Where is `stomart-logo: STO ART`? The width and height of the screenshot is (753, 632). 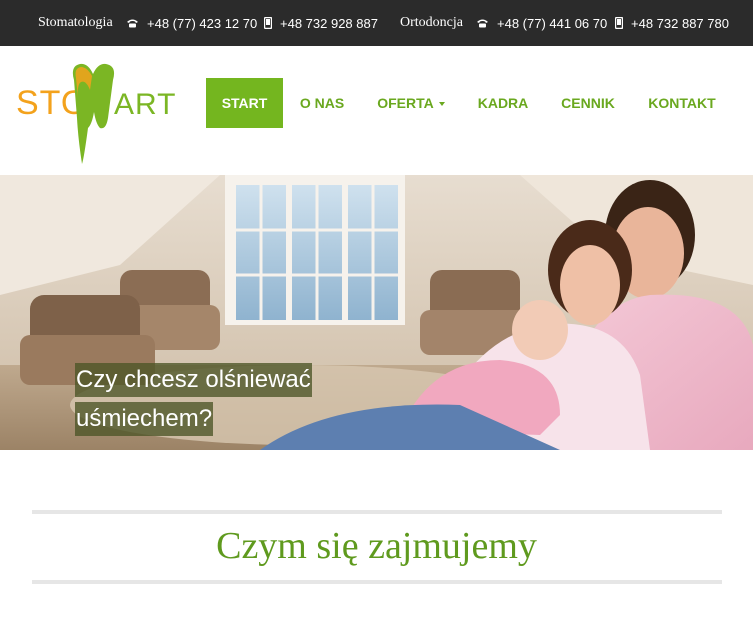 stomart-logo: STO ART is located at coordinates (97, 112).